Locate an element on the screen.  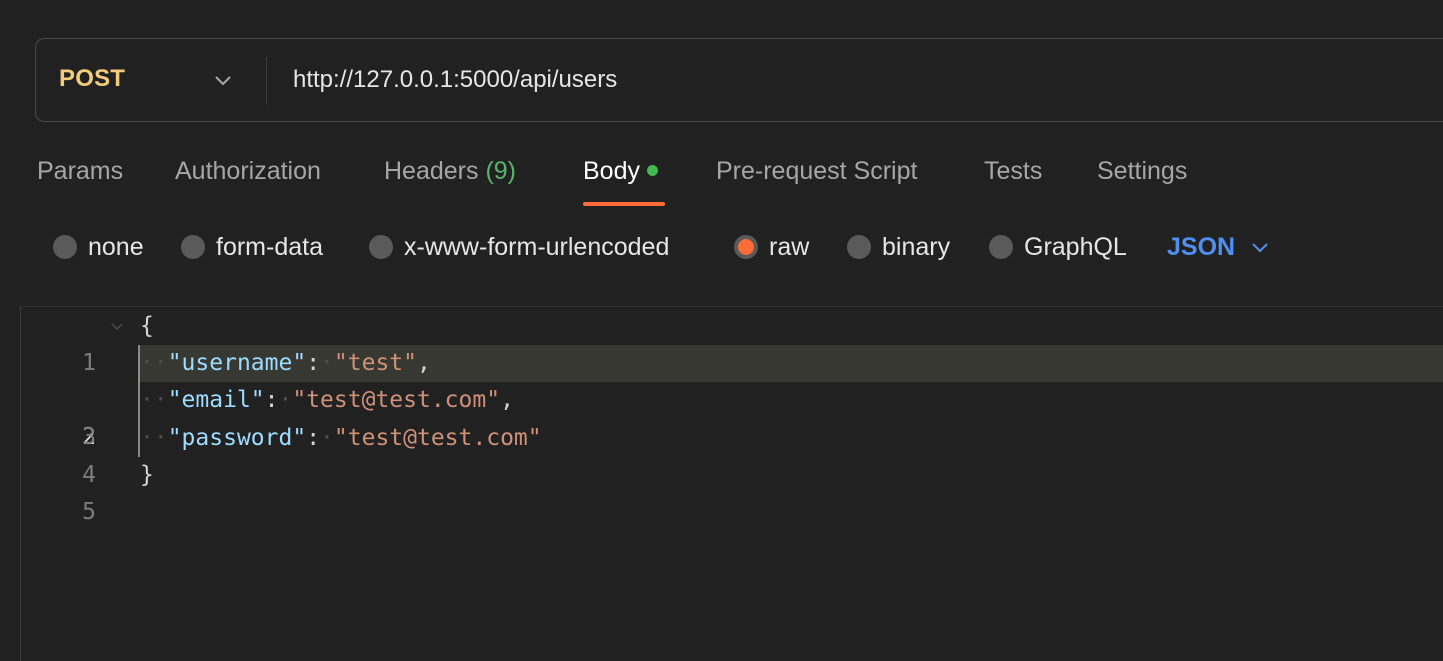
open-brace: { is located at coordinates (147, 326).